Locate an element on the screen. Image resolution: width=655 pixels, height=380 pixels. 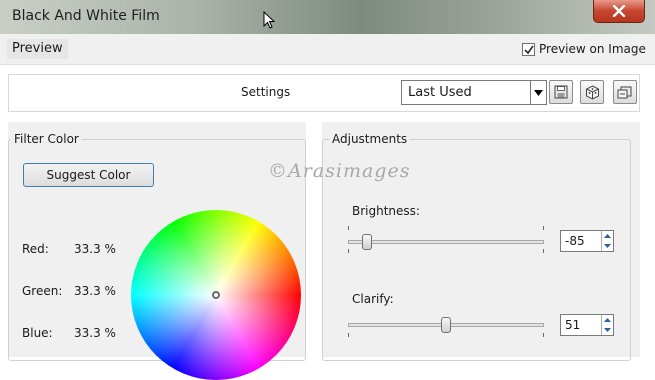
manage-presets-button is located at coordinates (625, 92).